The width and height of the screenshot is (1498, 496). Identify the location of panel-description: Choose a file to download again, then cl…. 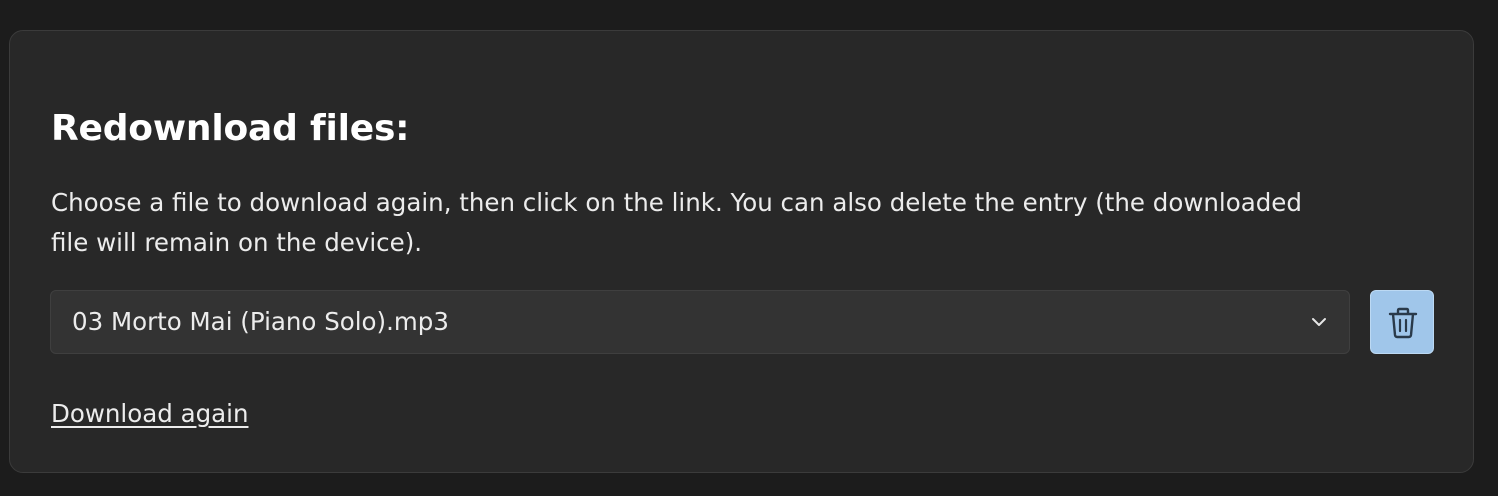
(676, 222).